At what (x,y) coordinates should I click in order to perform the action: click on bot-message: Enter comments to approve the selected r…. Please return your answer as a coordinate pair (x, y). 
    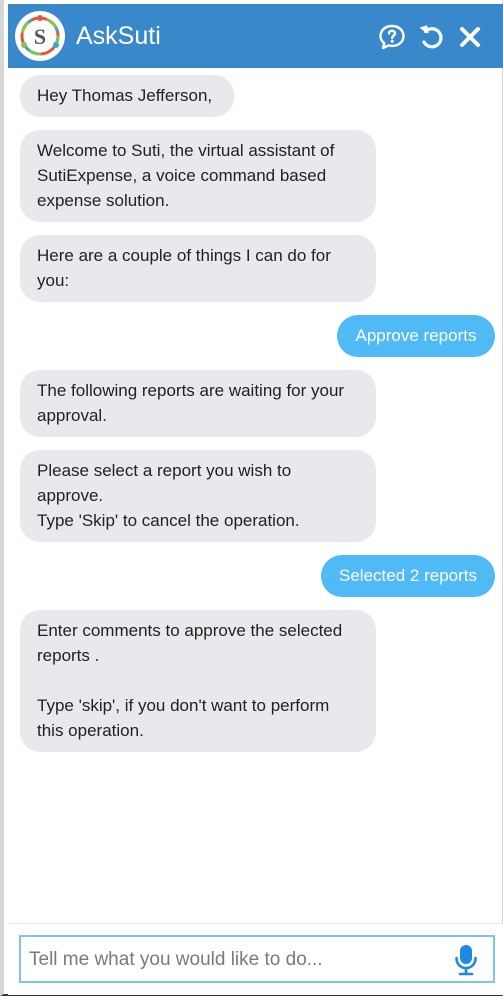
    Looking at the image, I should click on (198, 681).